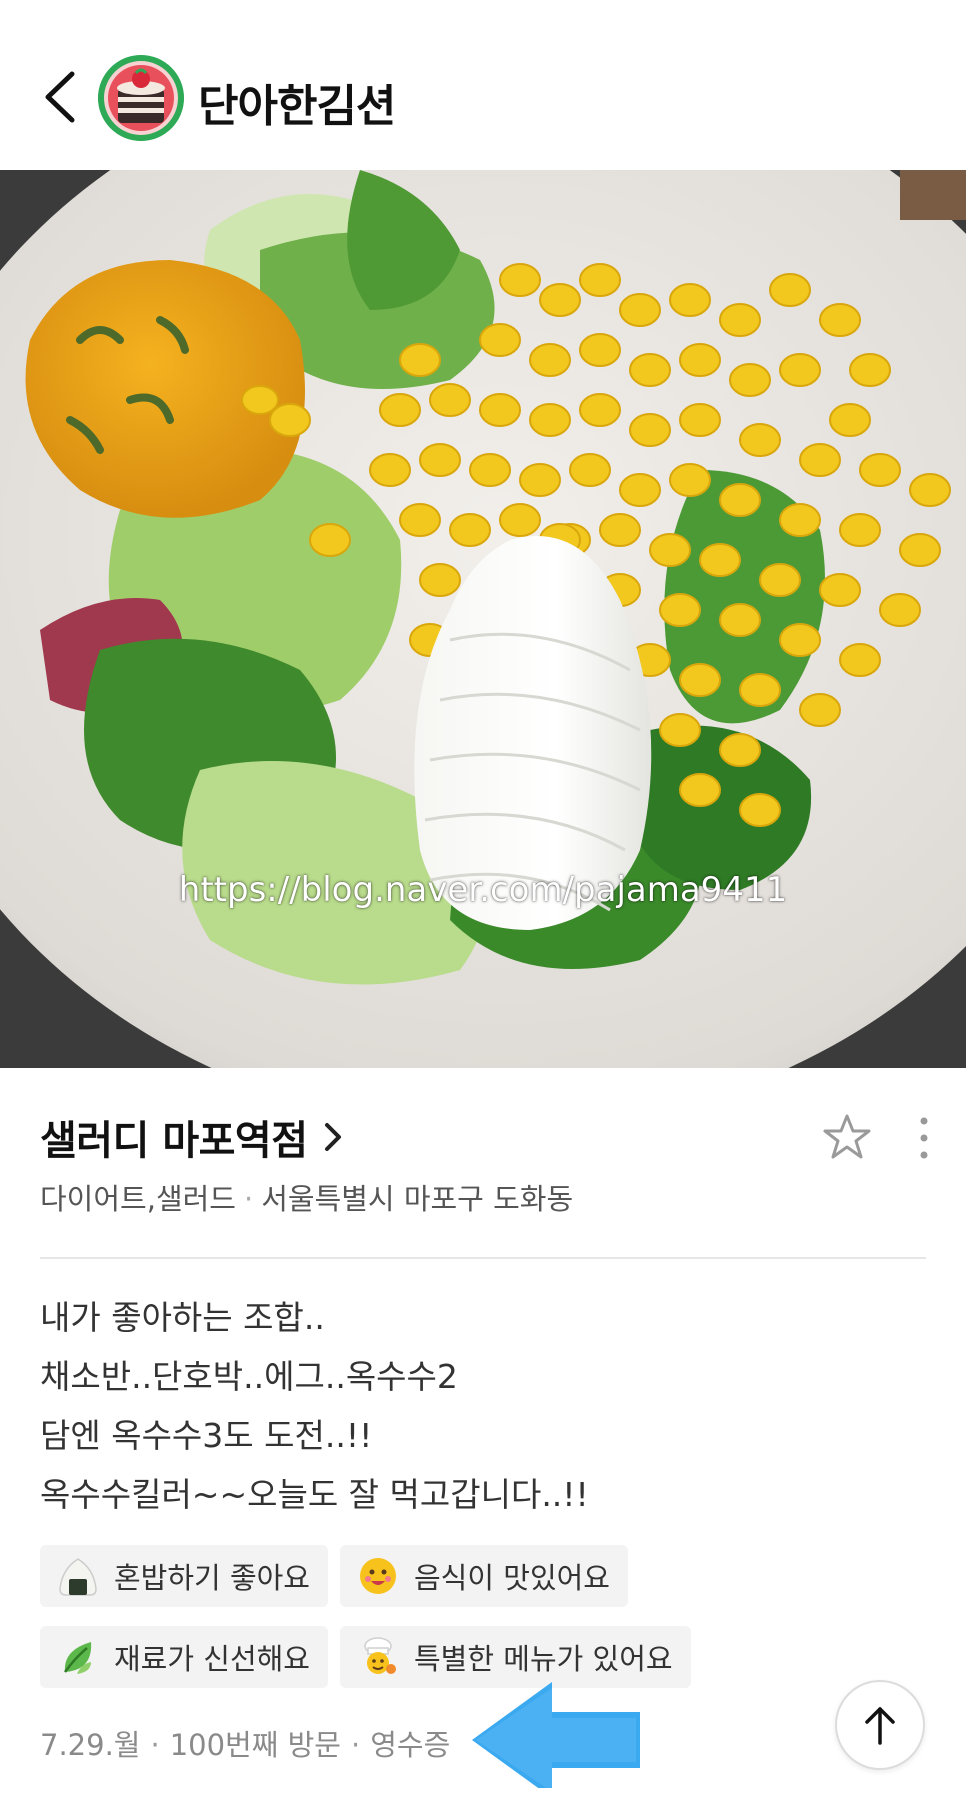  I want to click on more-vertical-icon, so click(924, 1138).